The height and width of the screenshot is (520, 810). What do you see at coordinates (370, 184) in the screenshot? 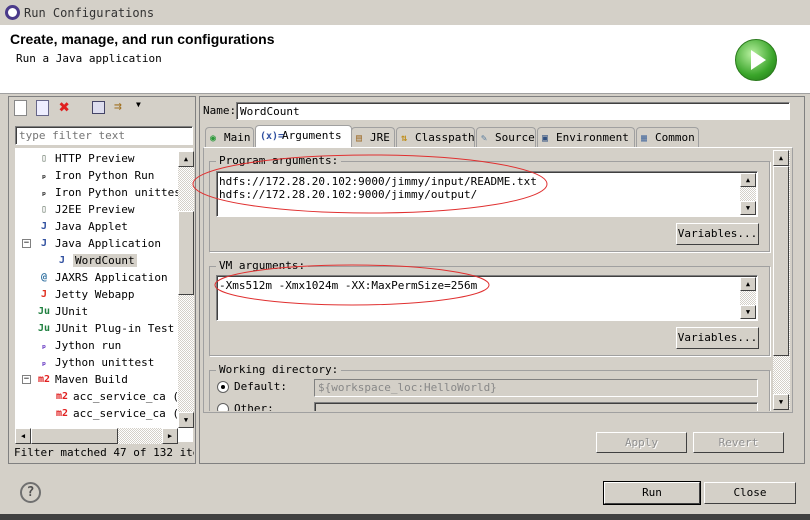
I see `annotation-ellipse-program-args` at bounding box center [370, 184].